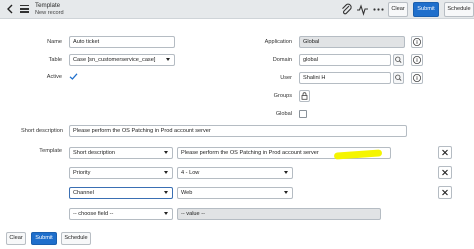 This screenshot has height=249, width=474. Describe the element at coordinates (42, 131) in the screenshot. I see `short-description-label: Short description` at that location.